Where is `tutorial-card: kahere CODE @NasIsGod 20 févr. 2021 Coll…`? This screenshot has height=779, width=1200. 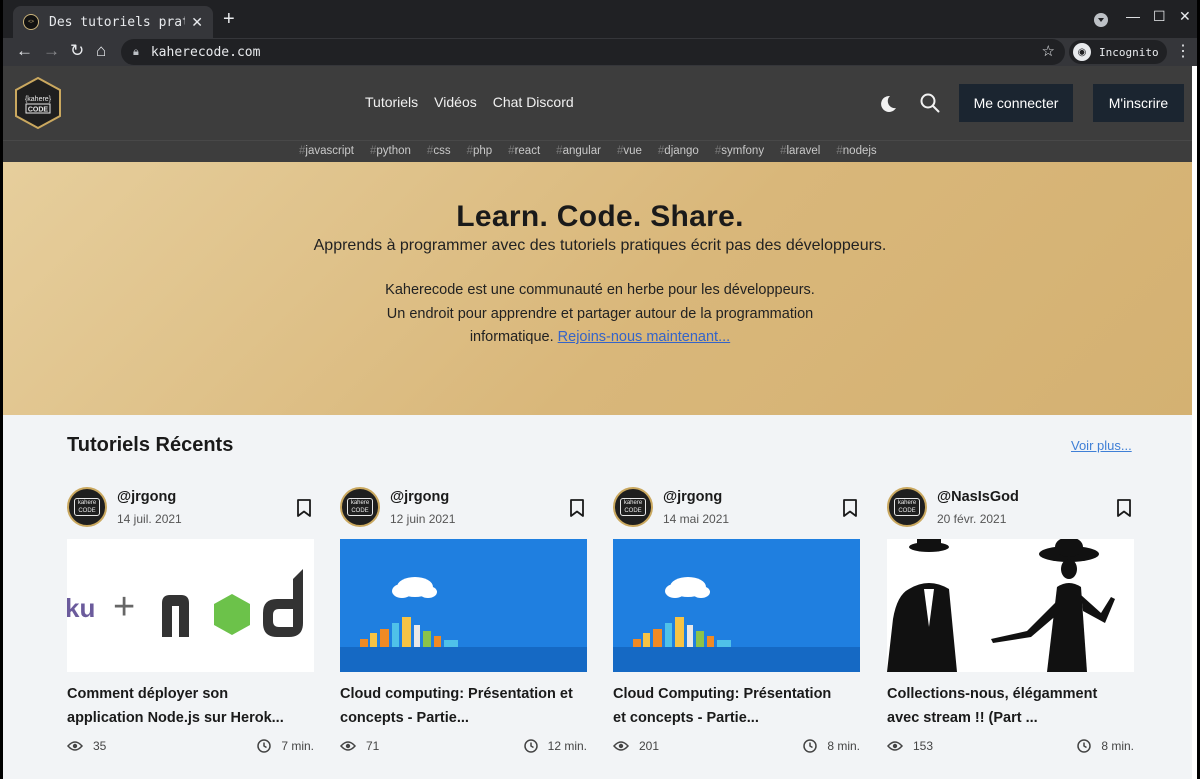
tutorial-card: kahere CODE @NasIsGod 20 févr. 2021 Coll… is located at coordinates (1010, 626).